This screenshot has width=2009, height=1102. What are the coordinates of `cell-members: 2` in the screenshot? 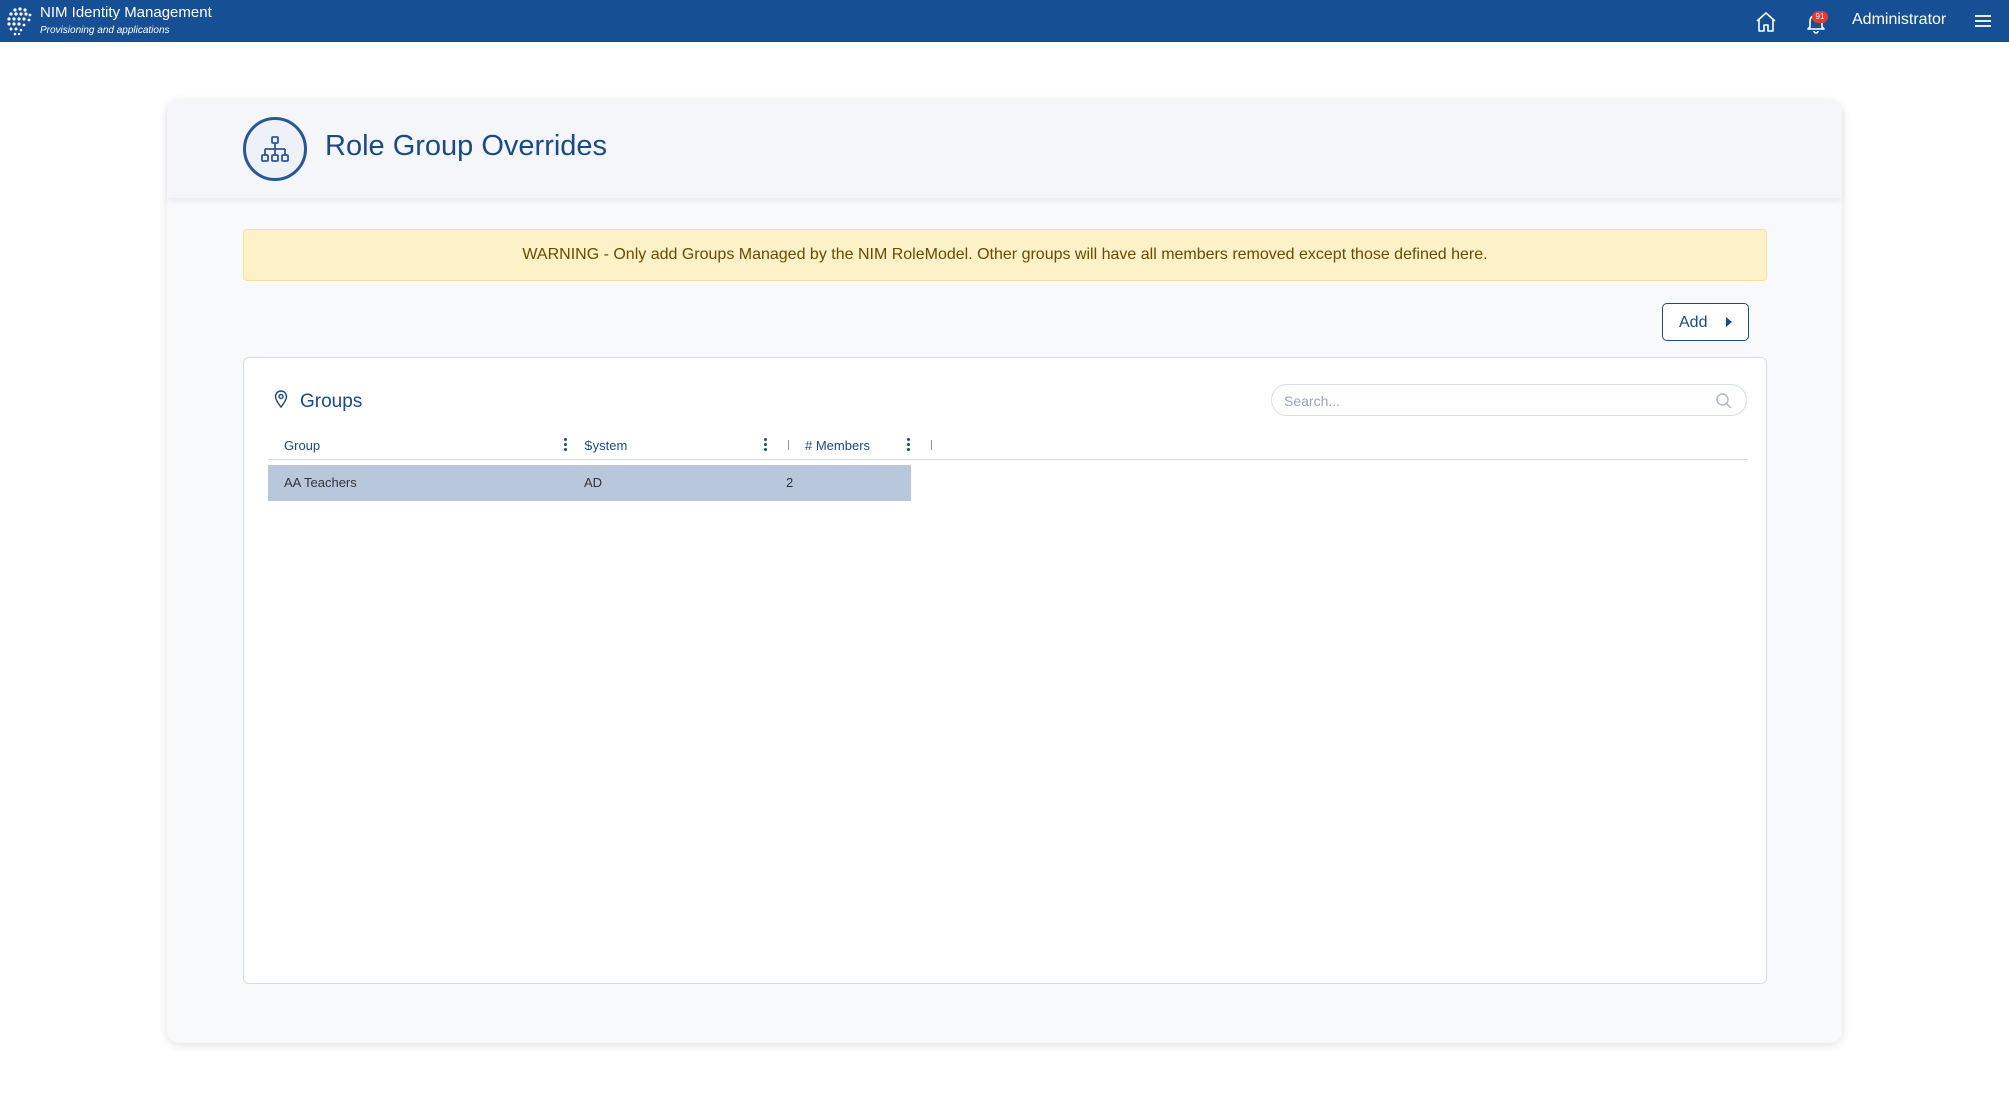 It's located at (790, 482).